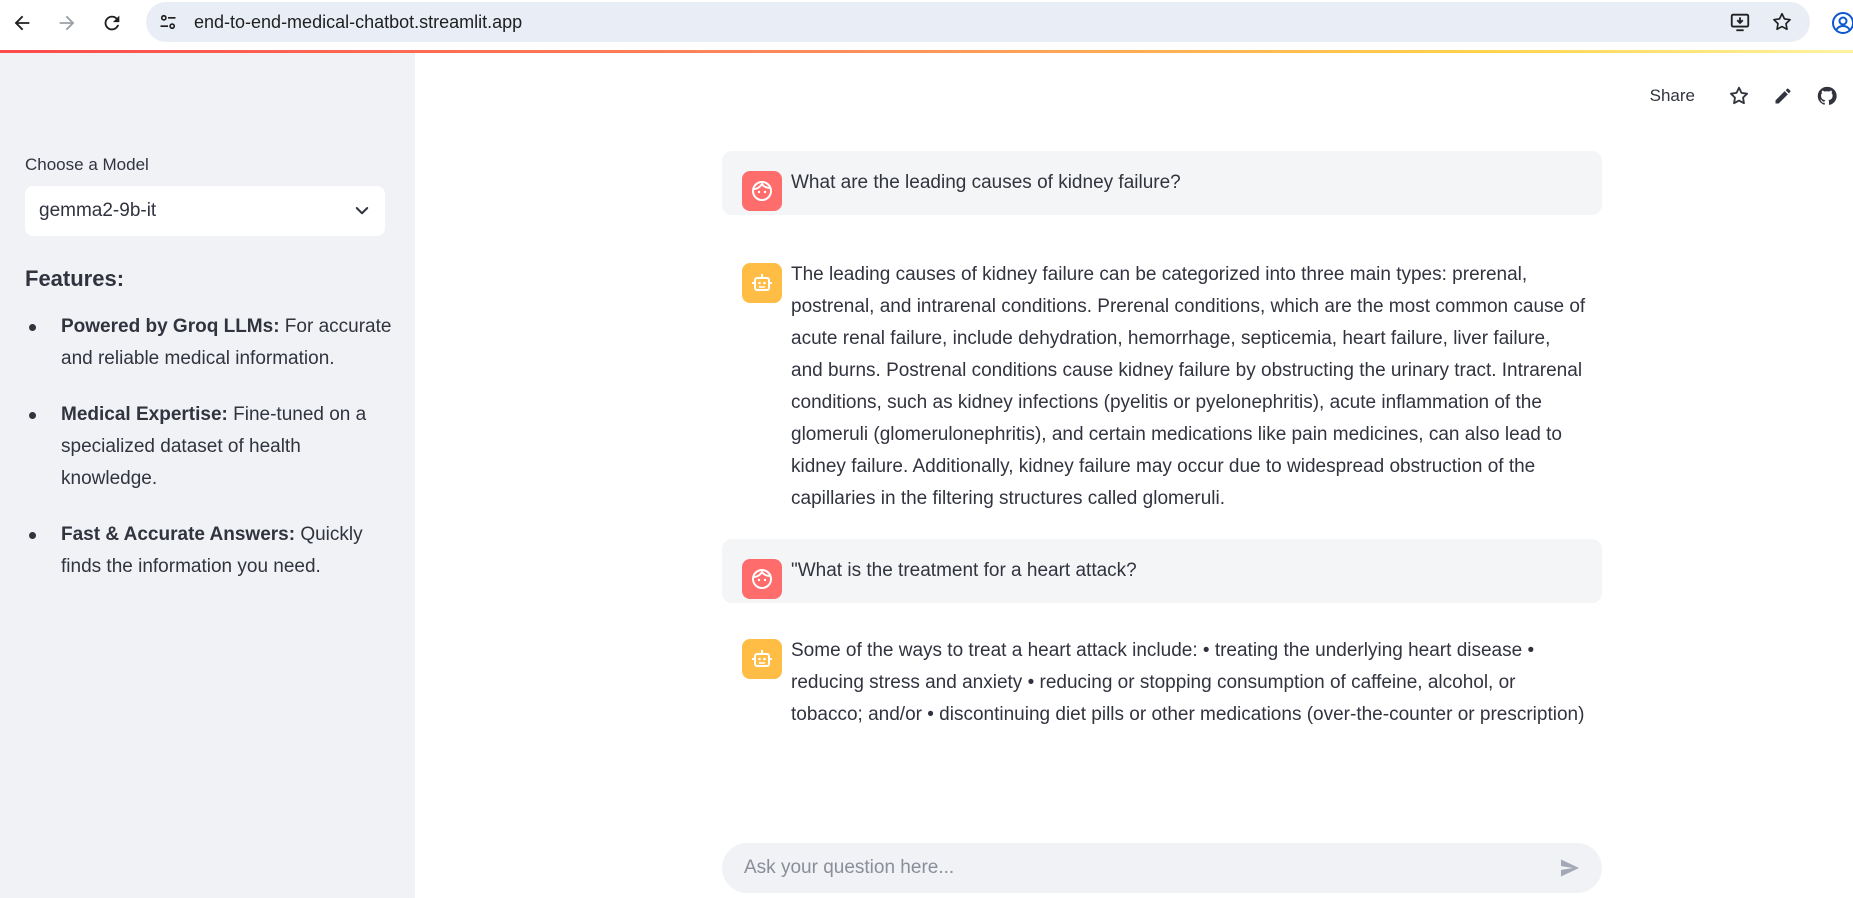 The width and height of the screenshot is (1853, 898). I want to click on model-select-value: gemma2-9b-it, so click(98, 210).